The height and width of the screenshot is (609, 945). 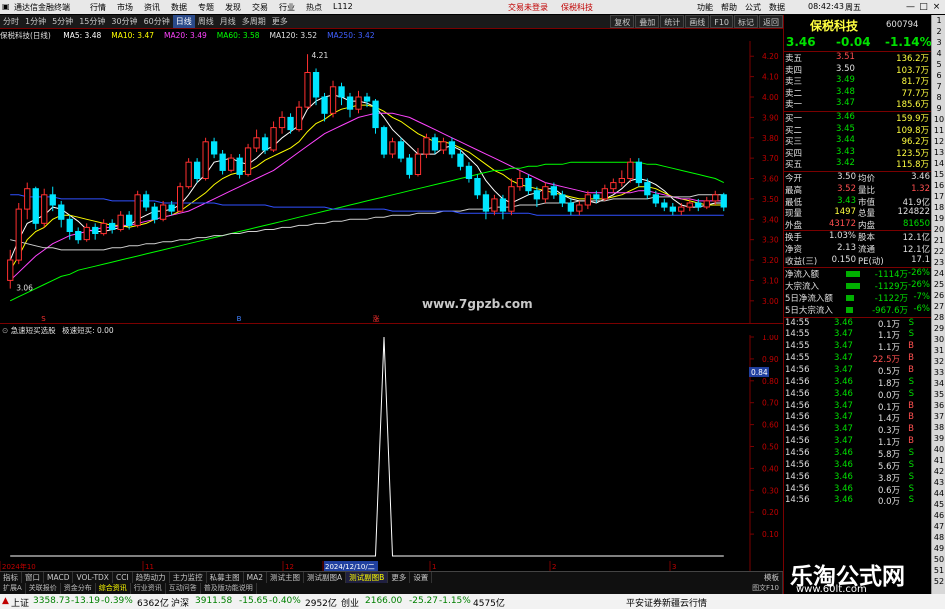 I want to click on side-index: 9, so click(x=939, y=108).